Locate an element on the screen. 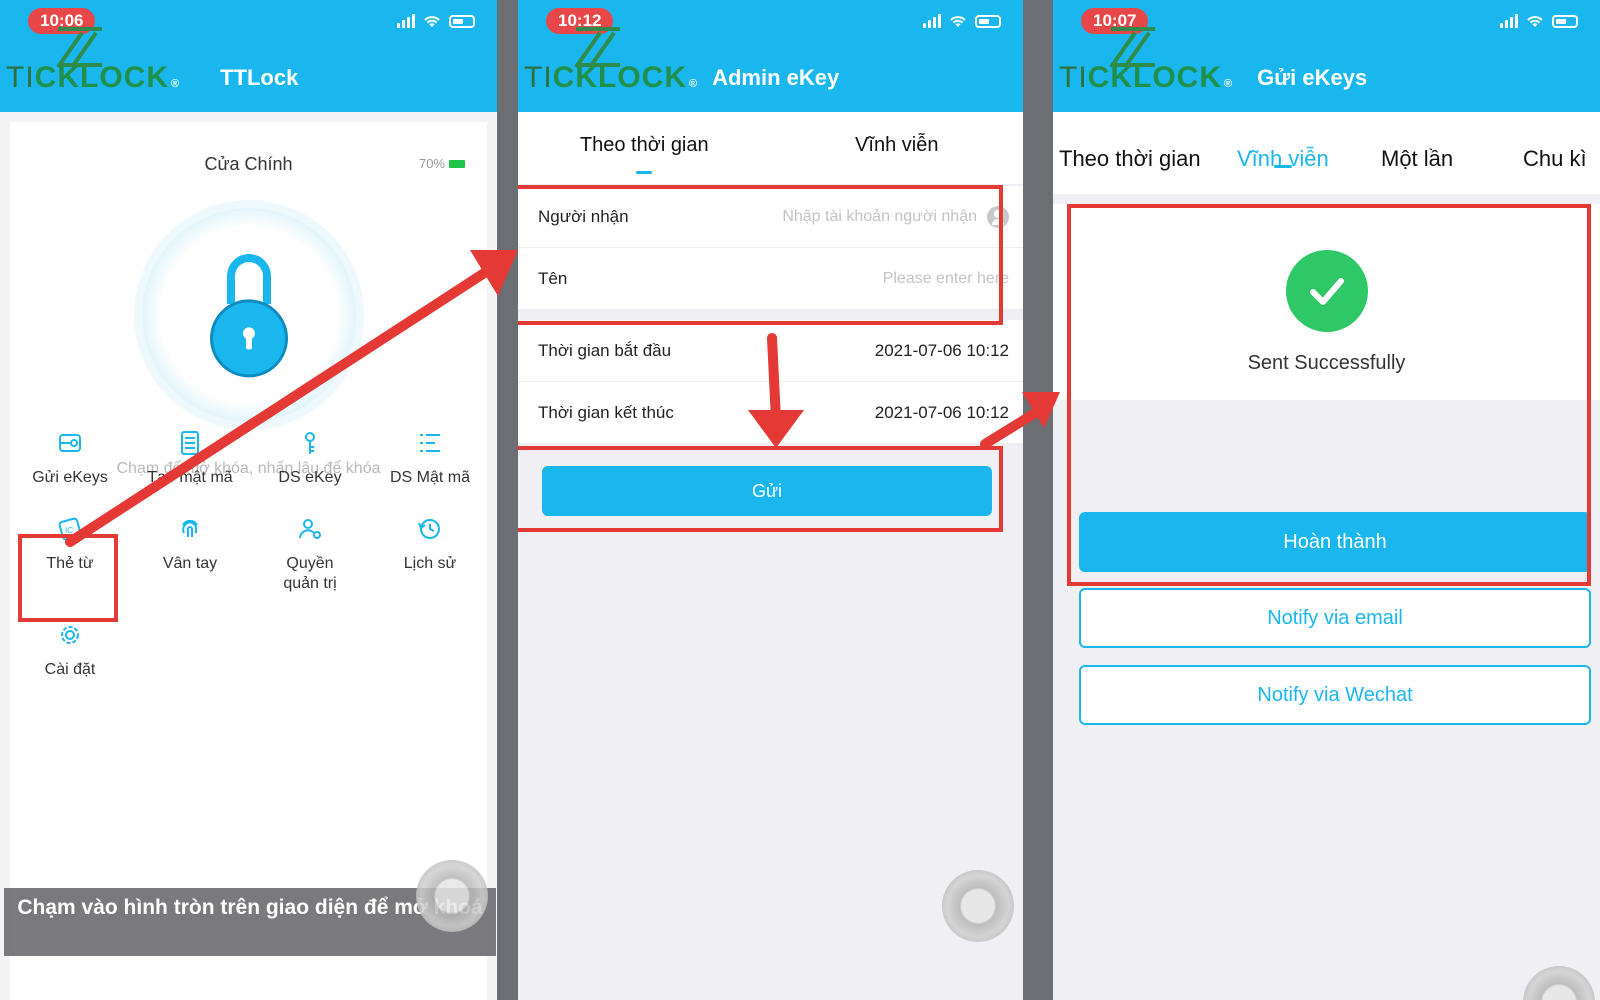 The width and height of the screenshot is (1600, 1000). nav-bar: TI CKLOCK ® Gửi eKeys is located at coordinates (1326, 69).